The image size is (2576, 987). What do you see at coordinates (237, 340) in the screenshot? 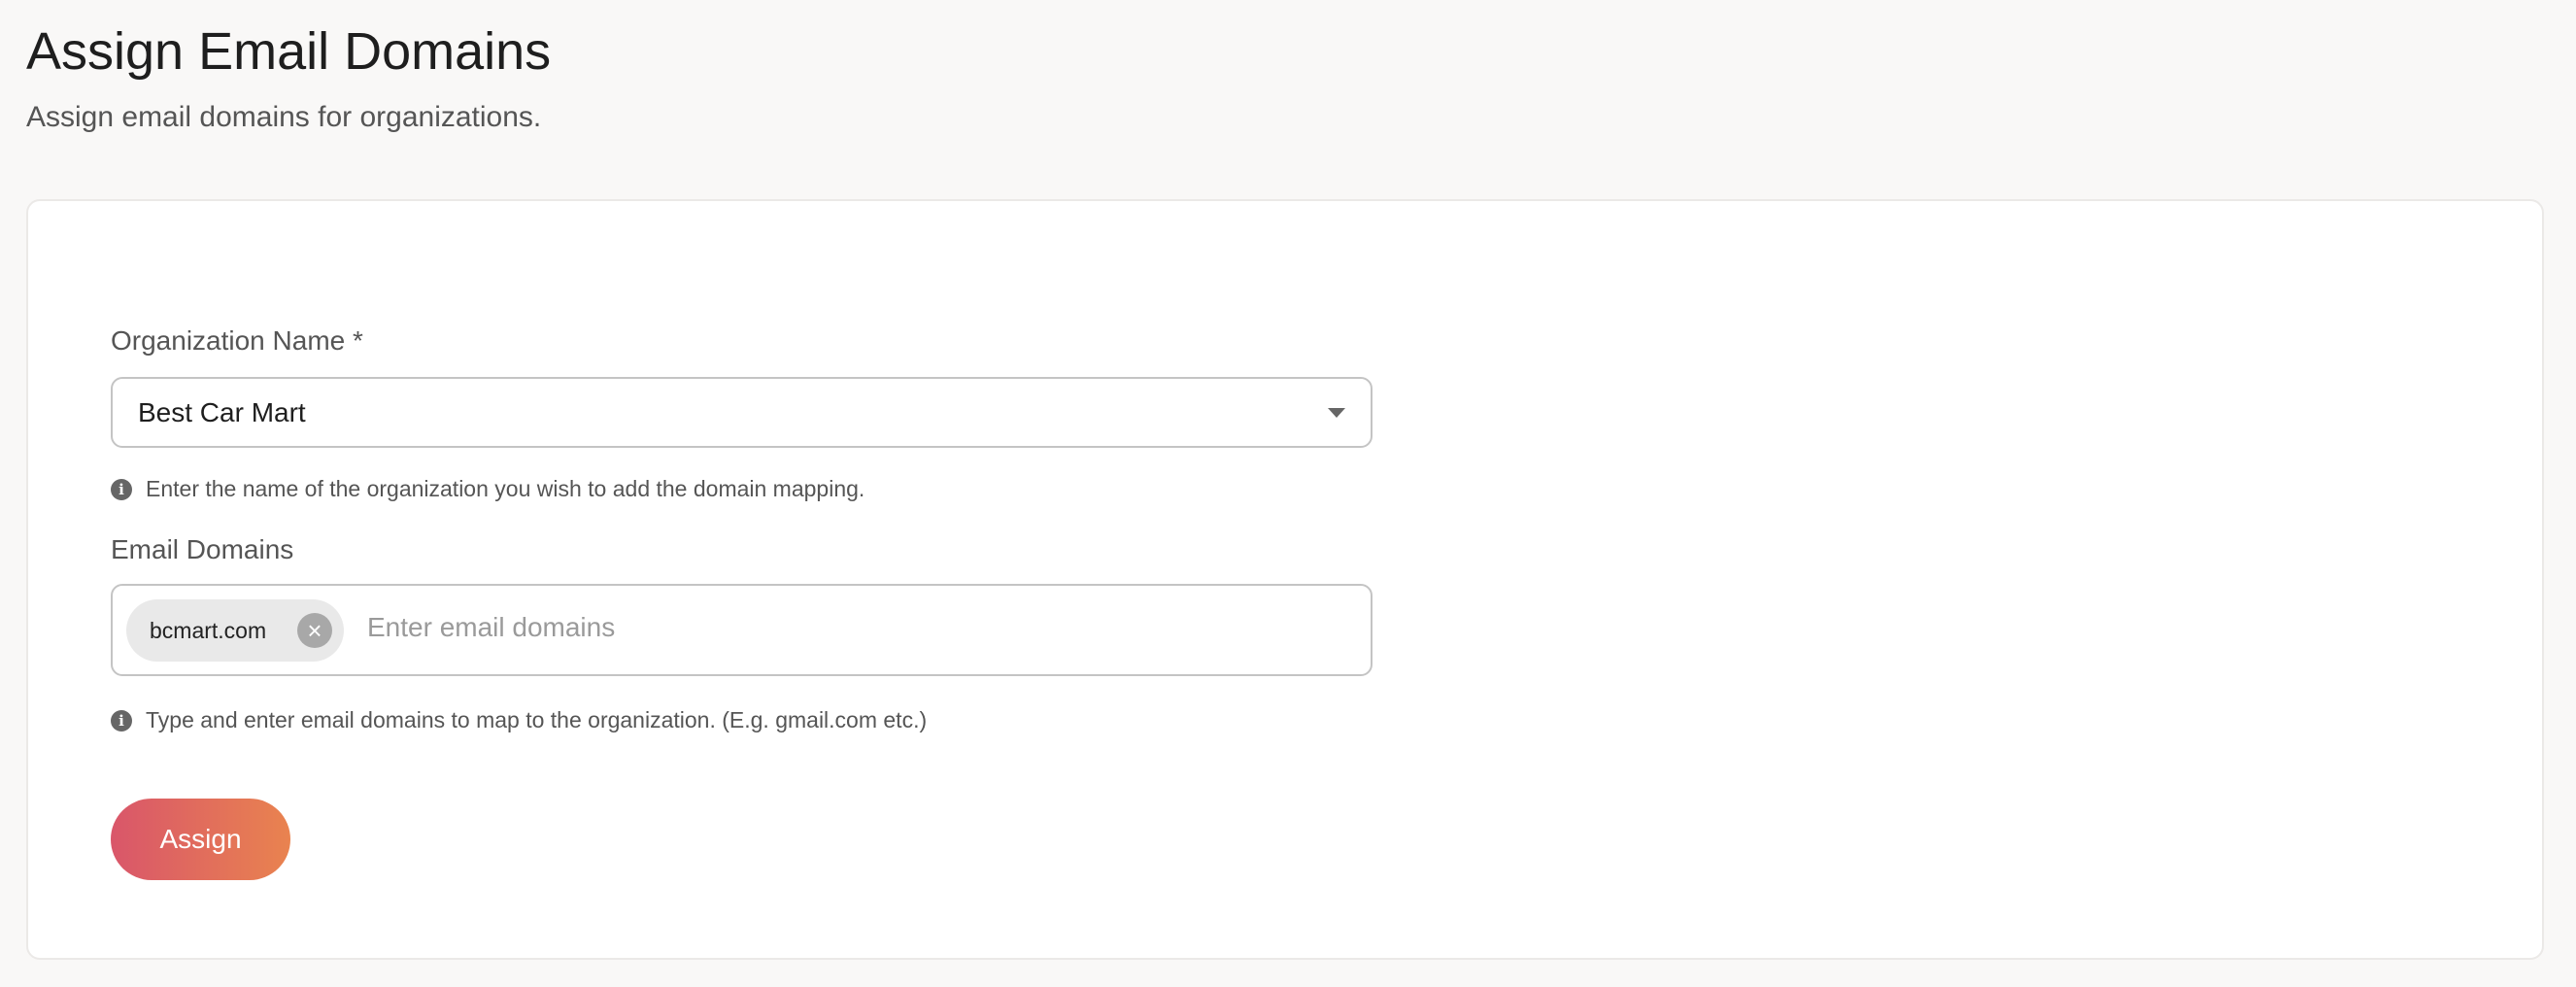
I see `organization-name-label: Organization Name *` at bounding box center [237, 340].